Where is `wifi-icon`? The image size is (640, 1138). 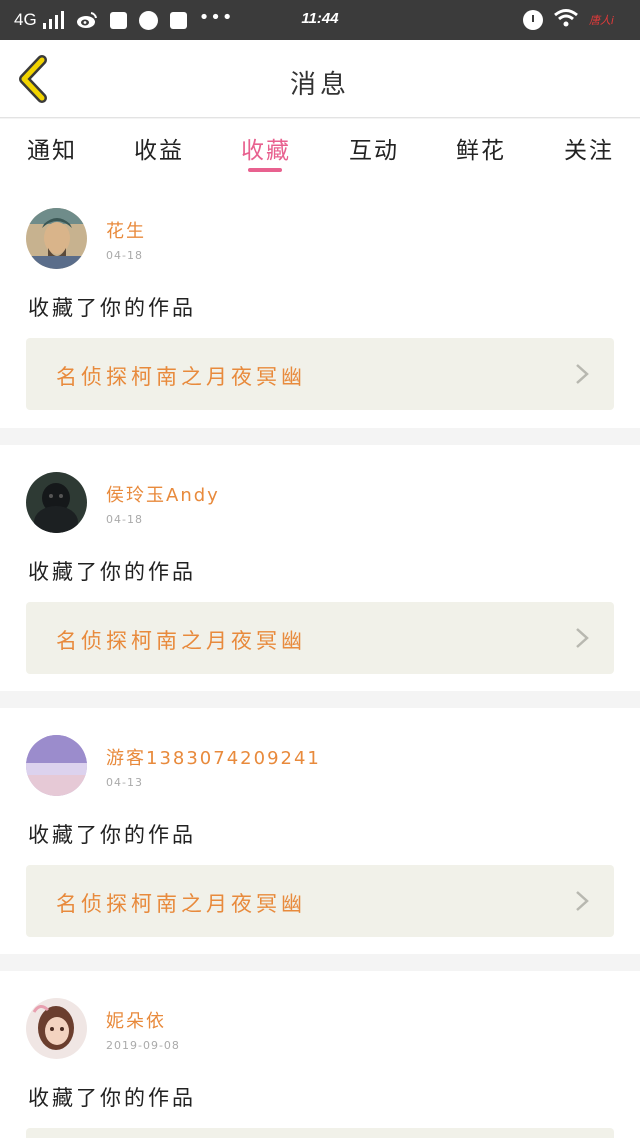 wifi-icon is located at coordinates (566, 20).